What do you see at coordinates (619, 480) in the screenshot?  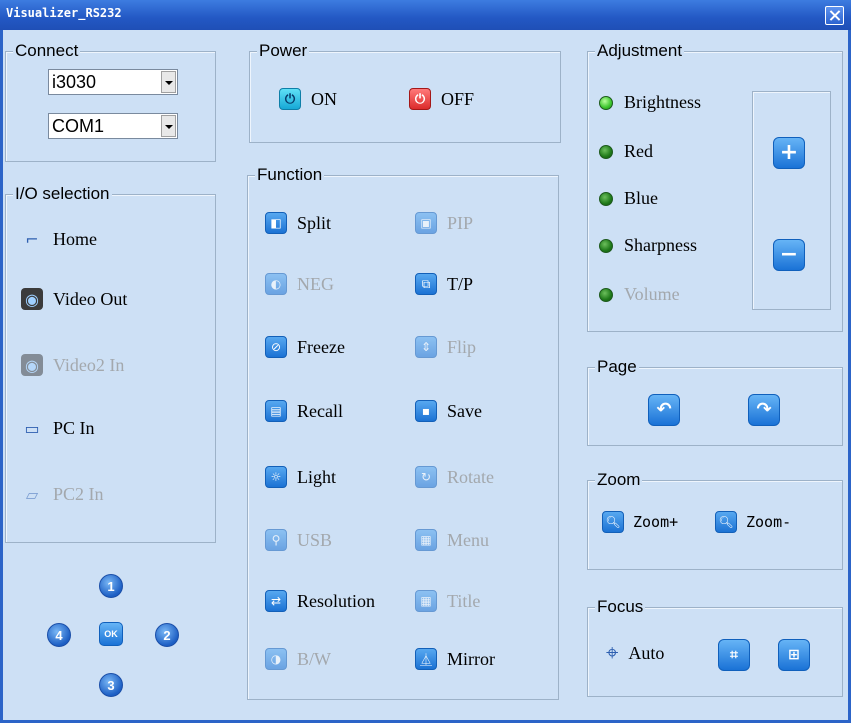 I see `zoom-legend: Zoom` at bounding box center [619, 480].